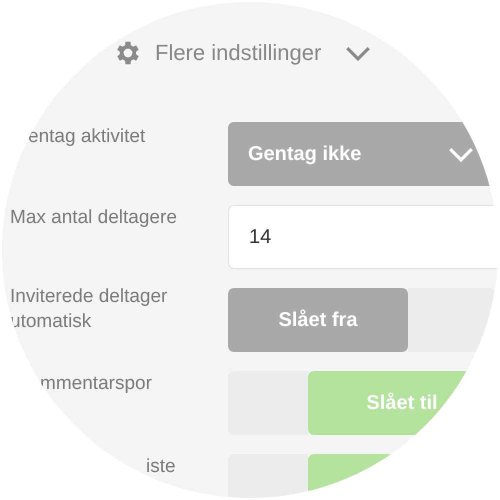 This screenshot has height=500, width=500. I want to click on toggle-switch: Slået fra, so click(318, 320).